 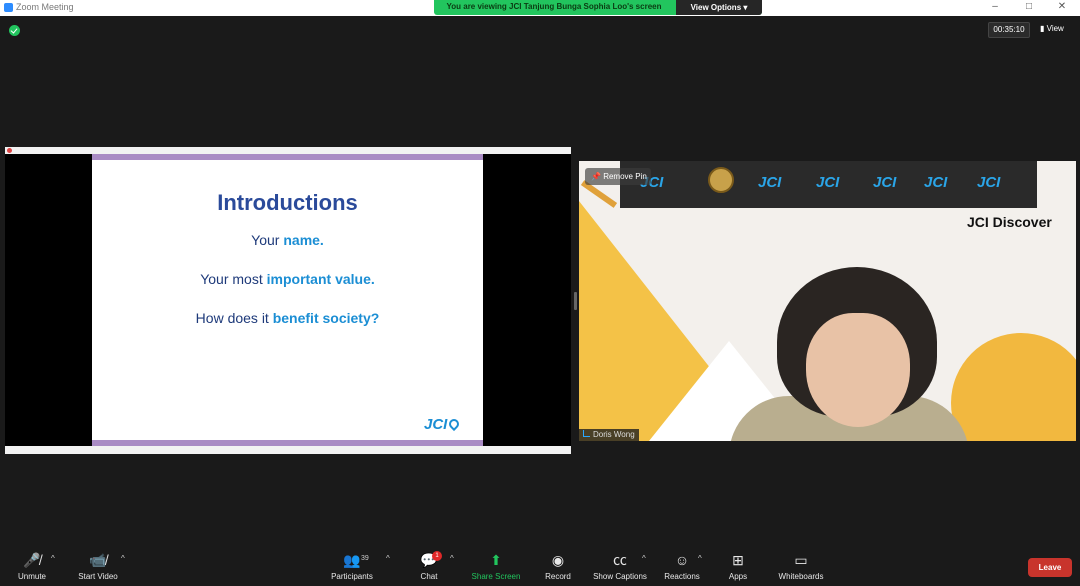 I want to click on view-options-button: View Options ▾, so click(x=719, y=7).